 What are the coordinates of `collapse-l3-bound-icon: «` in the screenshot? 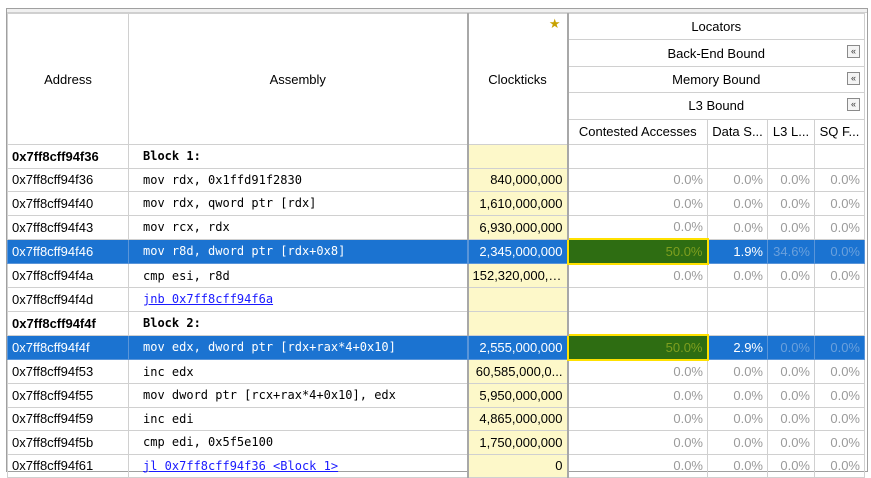 It's located at (853, 105).